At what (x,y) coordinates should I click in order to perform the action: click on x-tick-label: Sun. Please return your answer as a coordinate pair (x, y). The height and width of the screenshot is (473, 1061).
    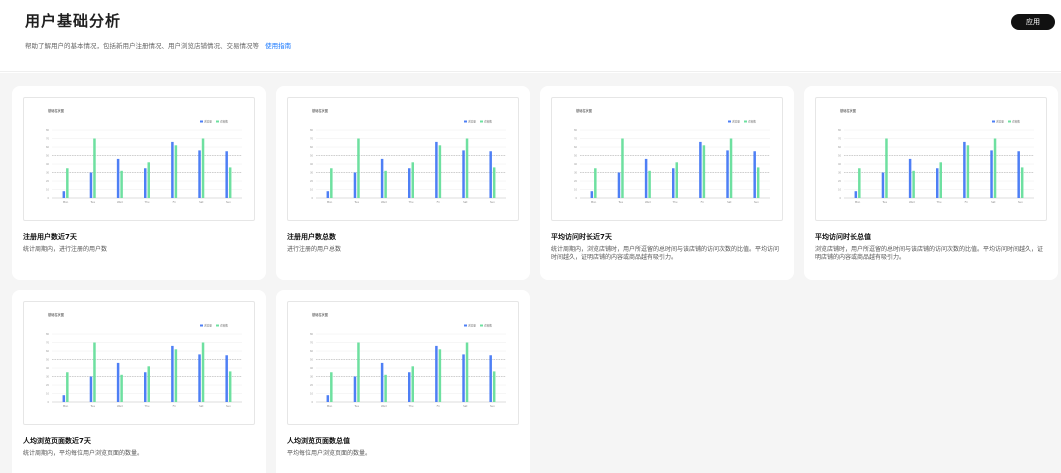
    Looking at the image, I should click on (492, 406).